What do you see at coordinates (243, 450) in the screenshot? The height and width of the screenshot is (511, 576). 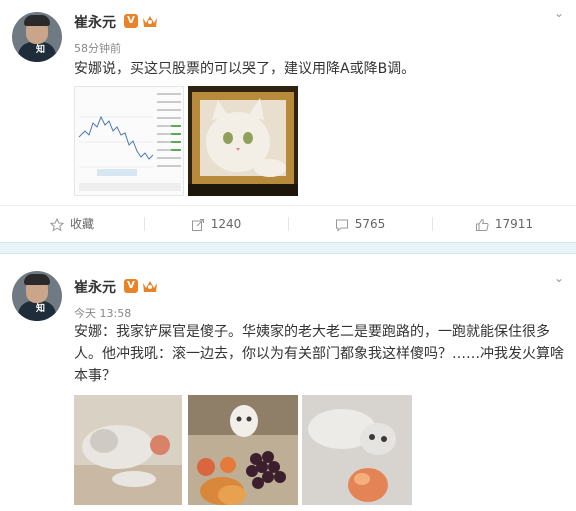 I see `cat-with-fruit-image` at bounding box center [243, 450].